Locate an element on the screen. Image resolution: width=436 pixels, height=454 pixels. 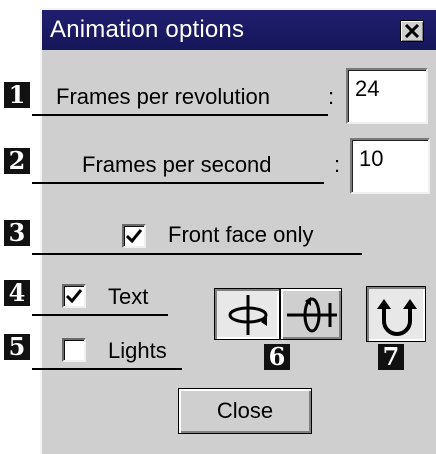
rotate-vertical-axis-button is located at coordinates (247, 314).